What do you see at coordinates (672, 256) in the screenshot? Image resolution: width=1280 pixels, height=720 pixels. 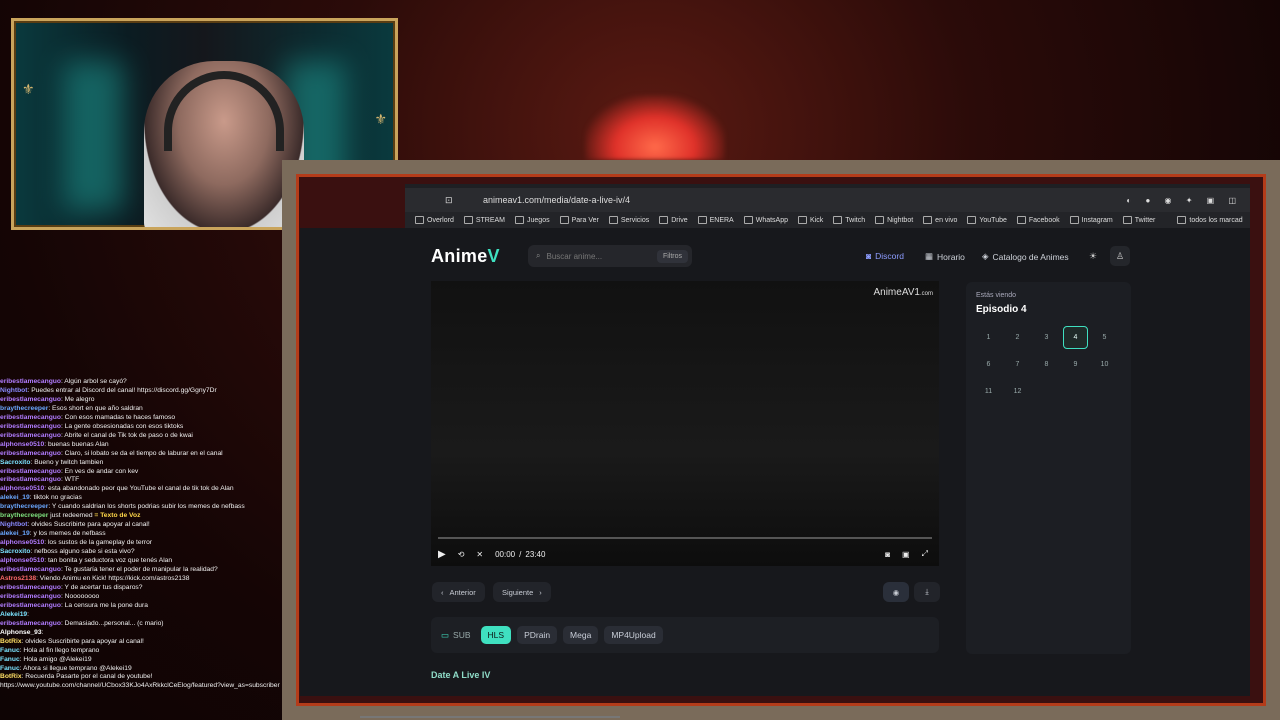 I see `filters-button: Filtros` at bounding box center [672, 256].